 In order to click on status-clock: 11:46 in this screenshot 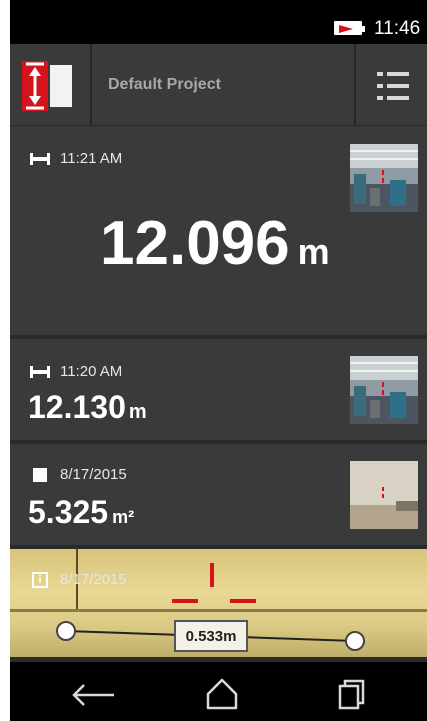, I will do `click(397, 28)`.